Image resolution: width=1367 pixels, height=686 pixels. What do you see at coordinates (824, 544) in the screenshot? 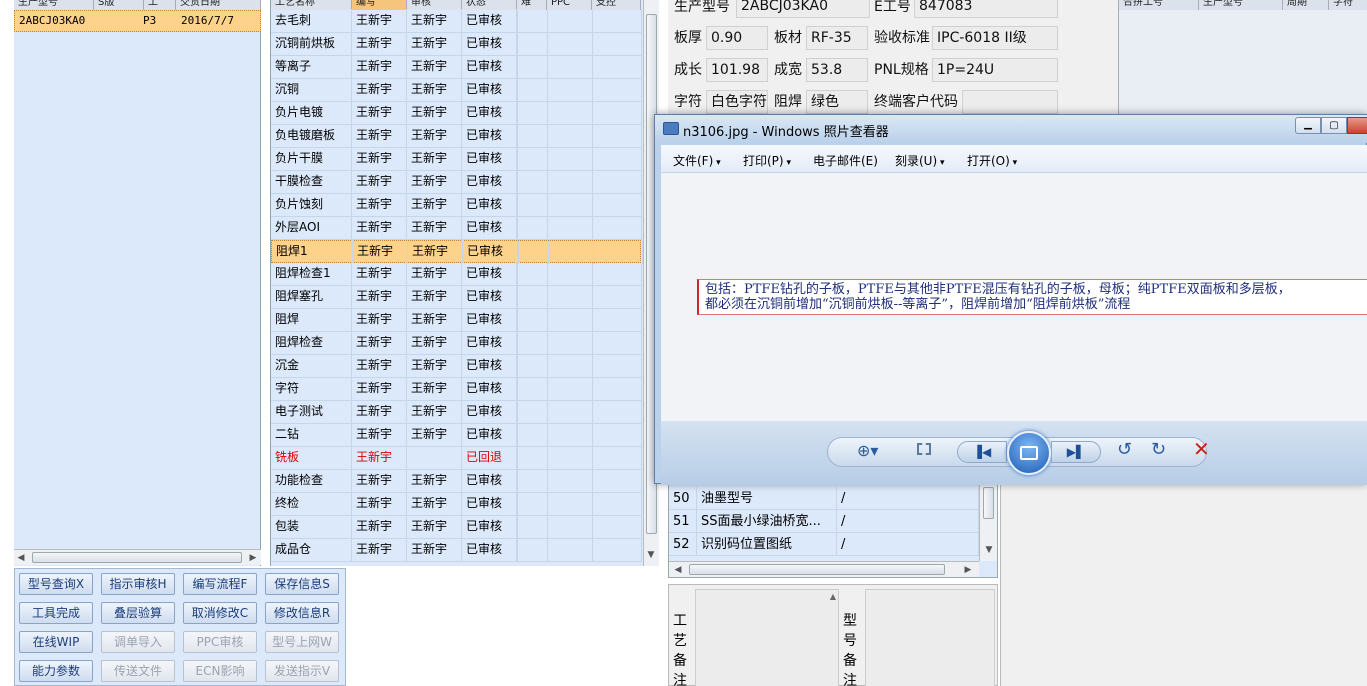
I see `list-item: 52 识别码位置图纸 /` at bounding box center [824, 544].